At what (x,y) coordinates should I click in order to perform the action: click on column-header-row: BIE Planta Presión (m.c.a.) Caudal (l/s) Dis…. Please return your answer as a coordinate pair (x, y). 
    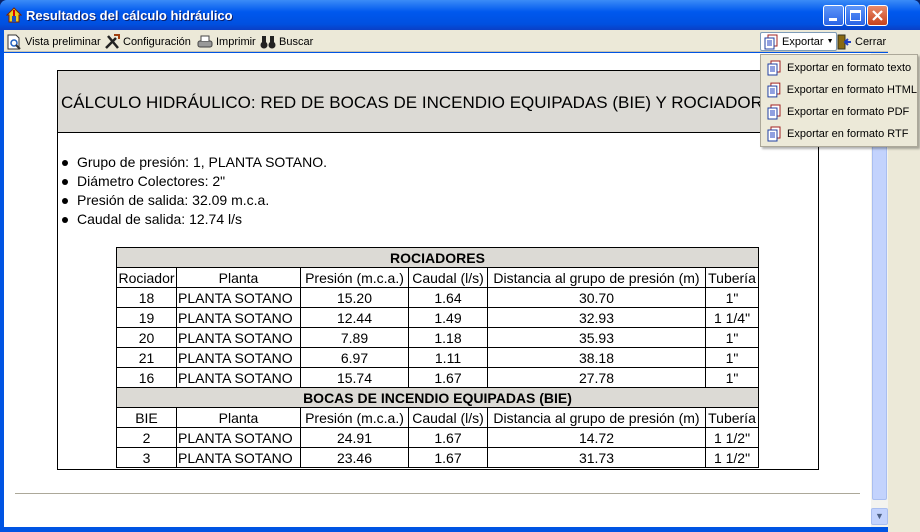
    Looking at the image, I should click on (437, 417).